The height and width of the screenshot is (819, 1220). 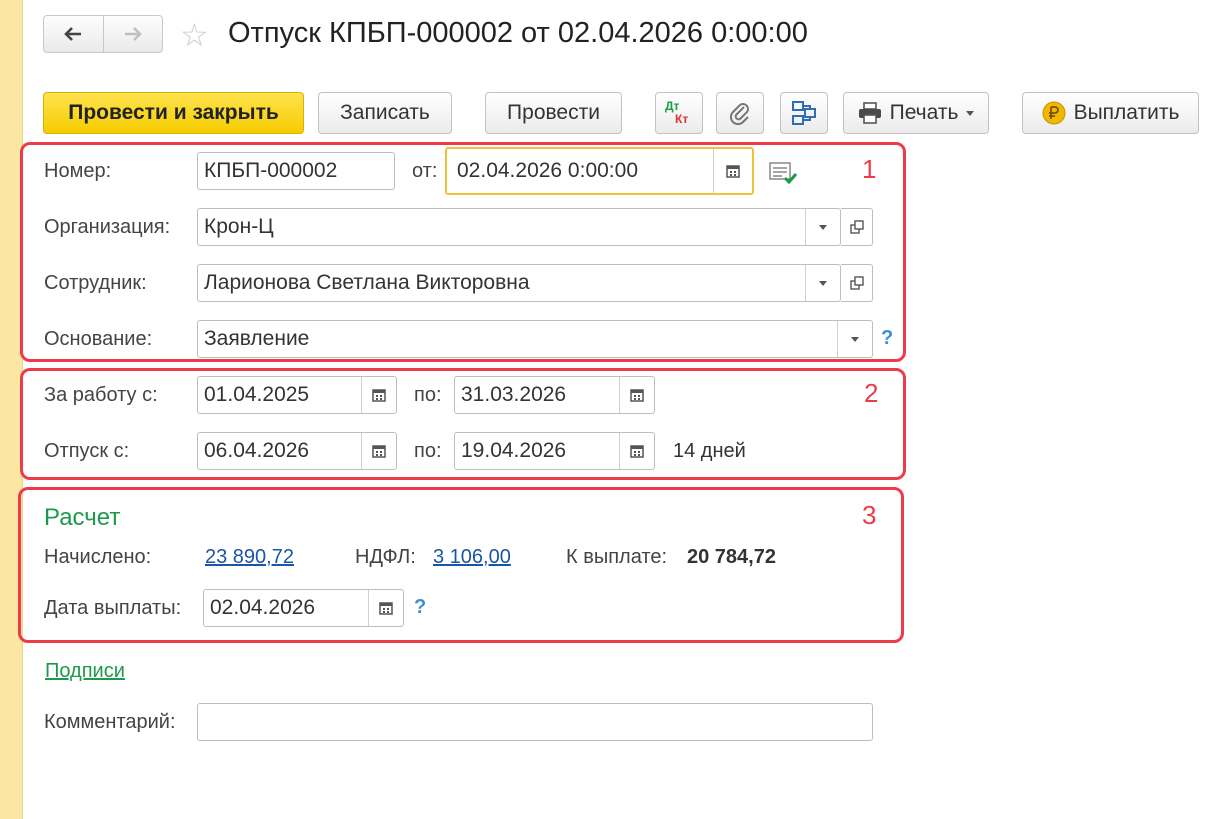 I want to click on organization-open-icon, so click(x=857, y=227).